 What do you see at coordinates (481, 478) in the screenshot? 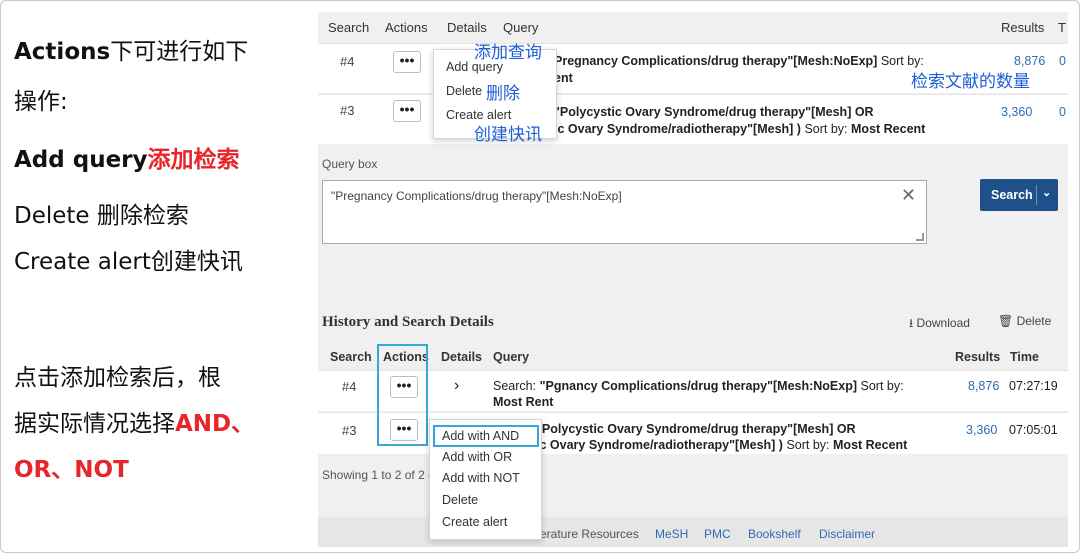
I see `menu-item-add-with-not: Add with NOT` at bounding box center [481, 478].